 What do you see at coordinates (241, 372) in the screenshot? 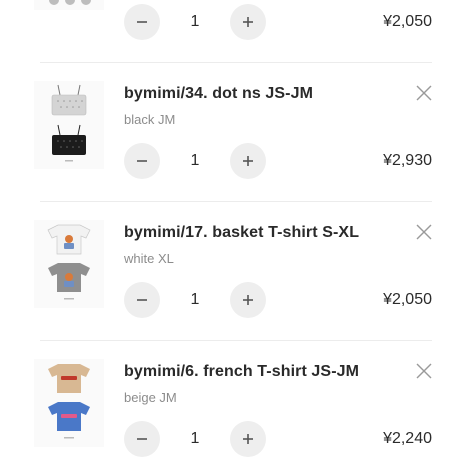
I see `item-title: bymimi/6. french T-shirt JS-JM` at bounding box center [241, 372].